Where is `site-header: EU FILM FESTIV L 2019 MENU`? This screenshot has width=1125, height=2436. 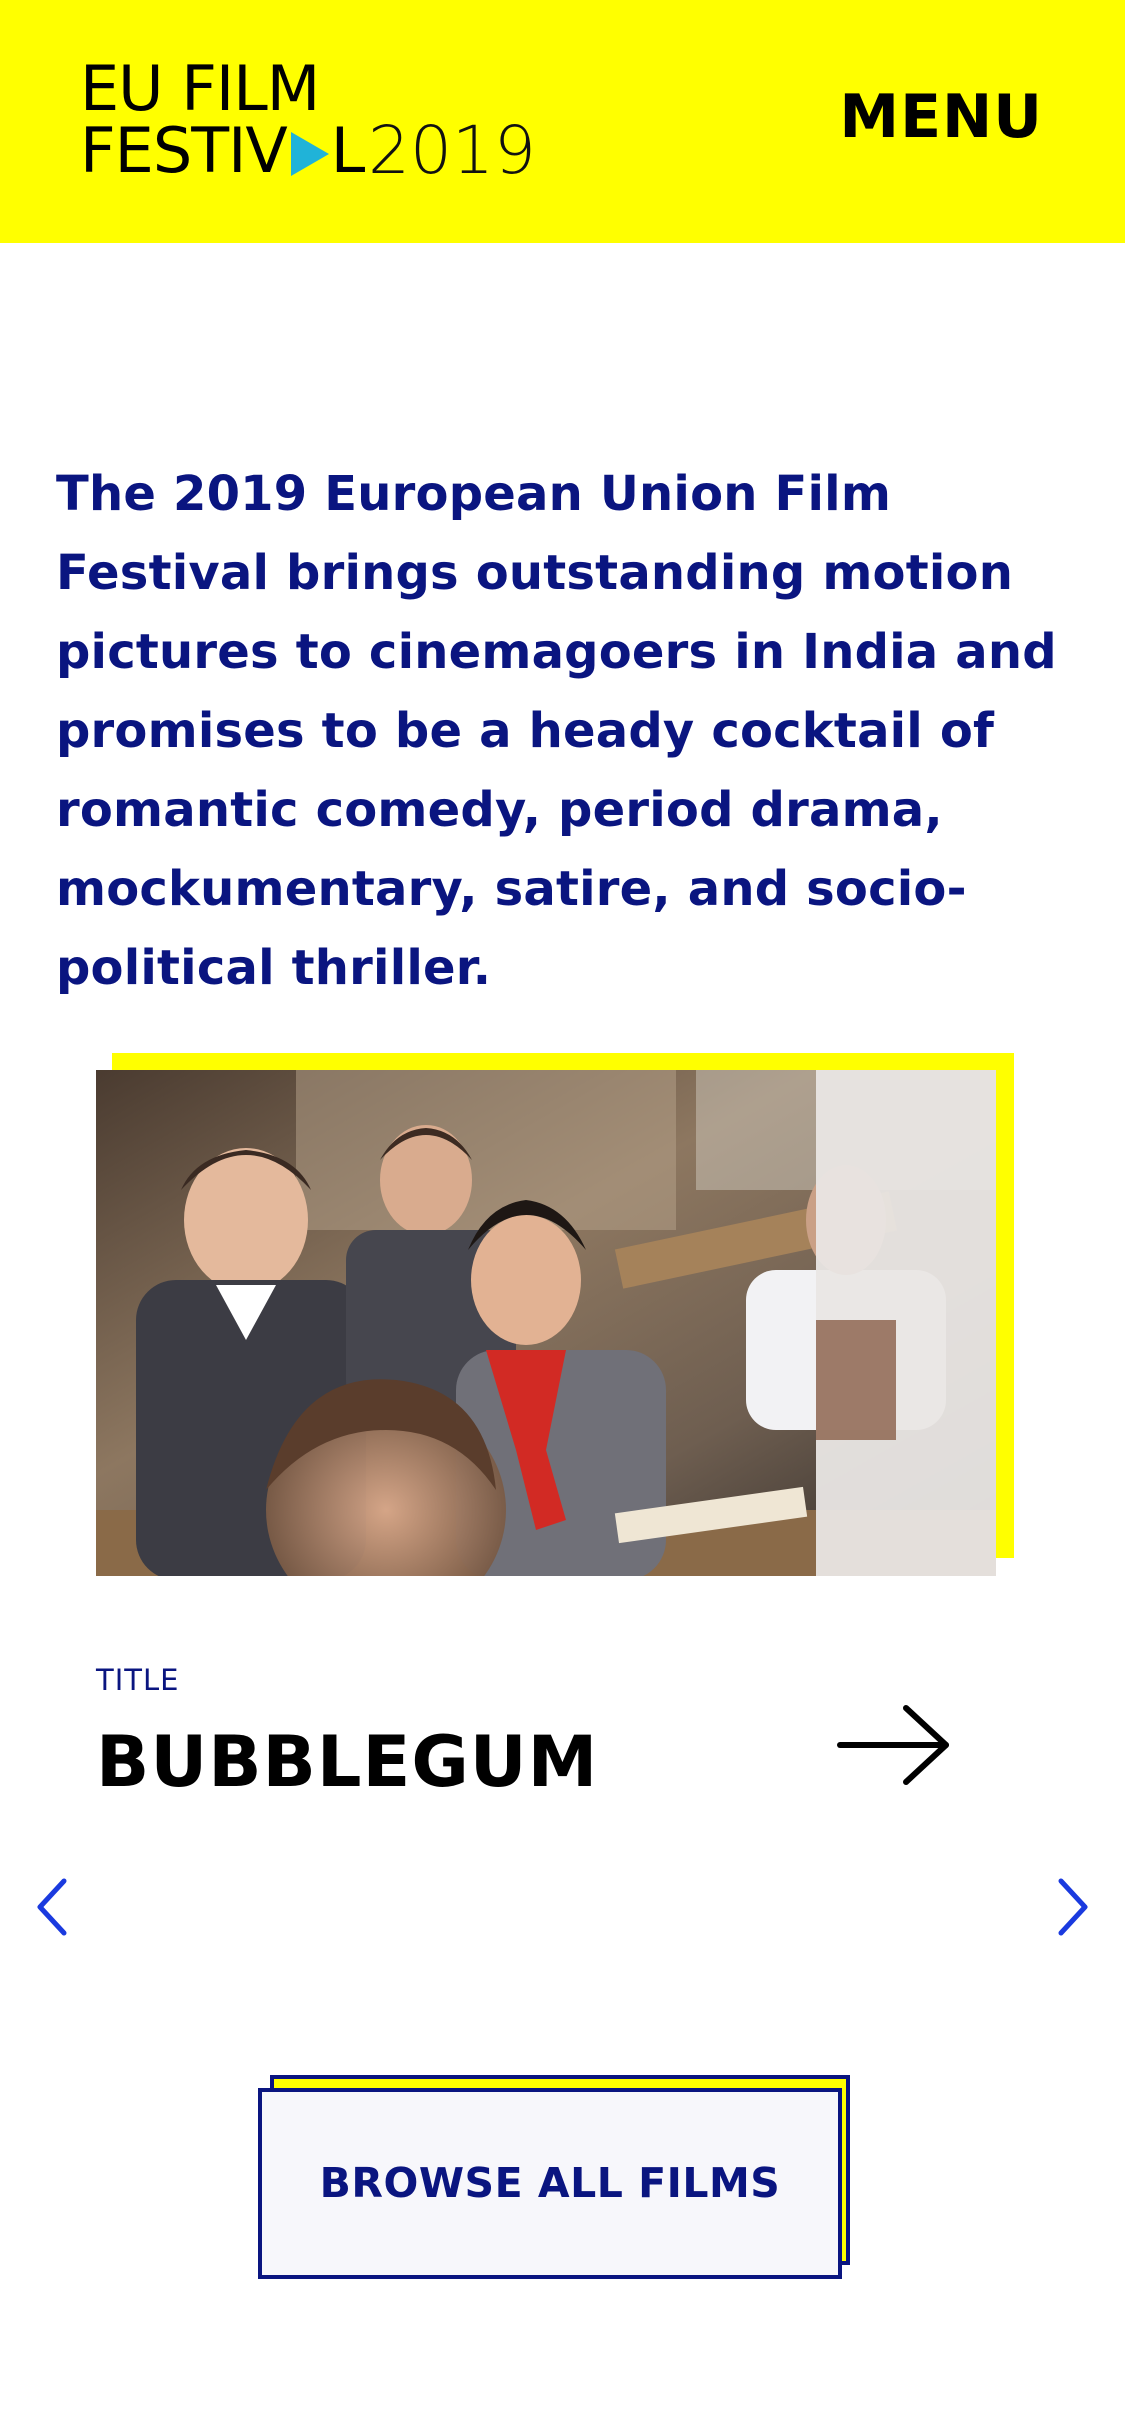
site-header: EU FILM FESTIV L 2019 MENU is located at coordinates (562, 121).